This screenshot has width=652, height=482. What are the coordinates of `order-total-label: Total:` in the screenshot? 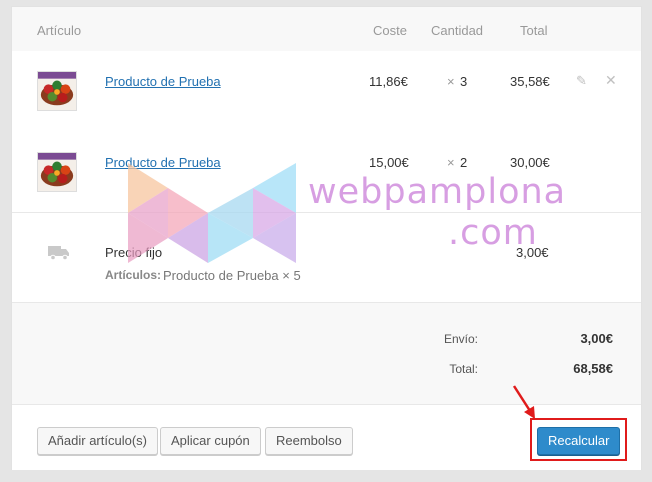 It's located at (463, 369).